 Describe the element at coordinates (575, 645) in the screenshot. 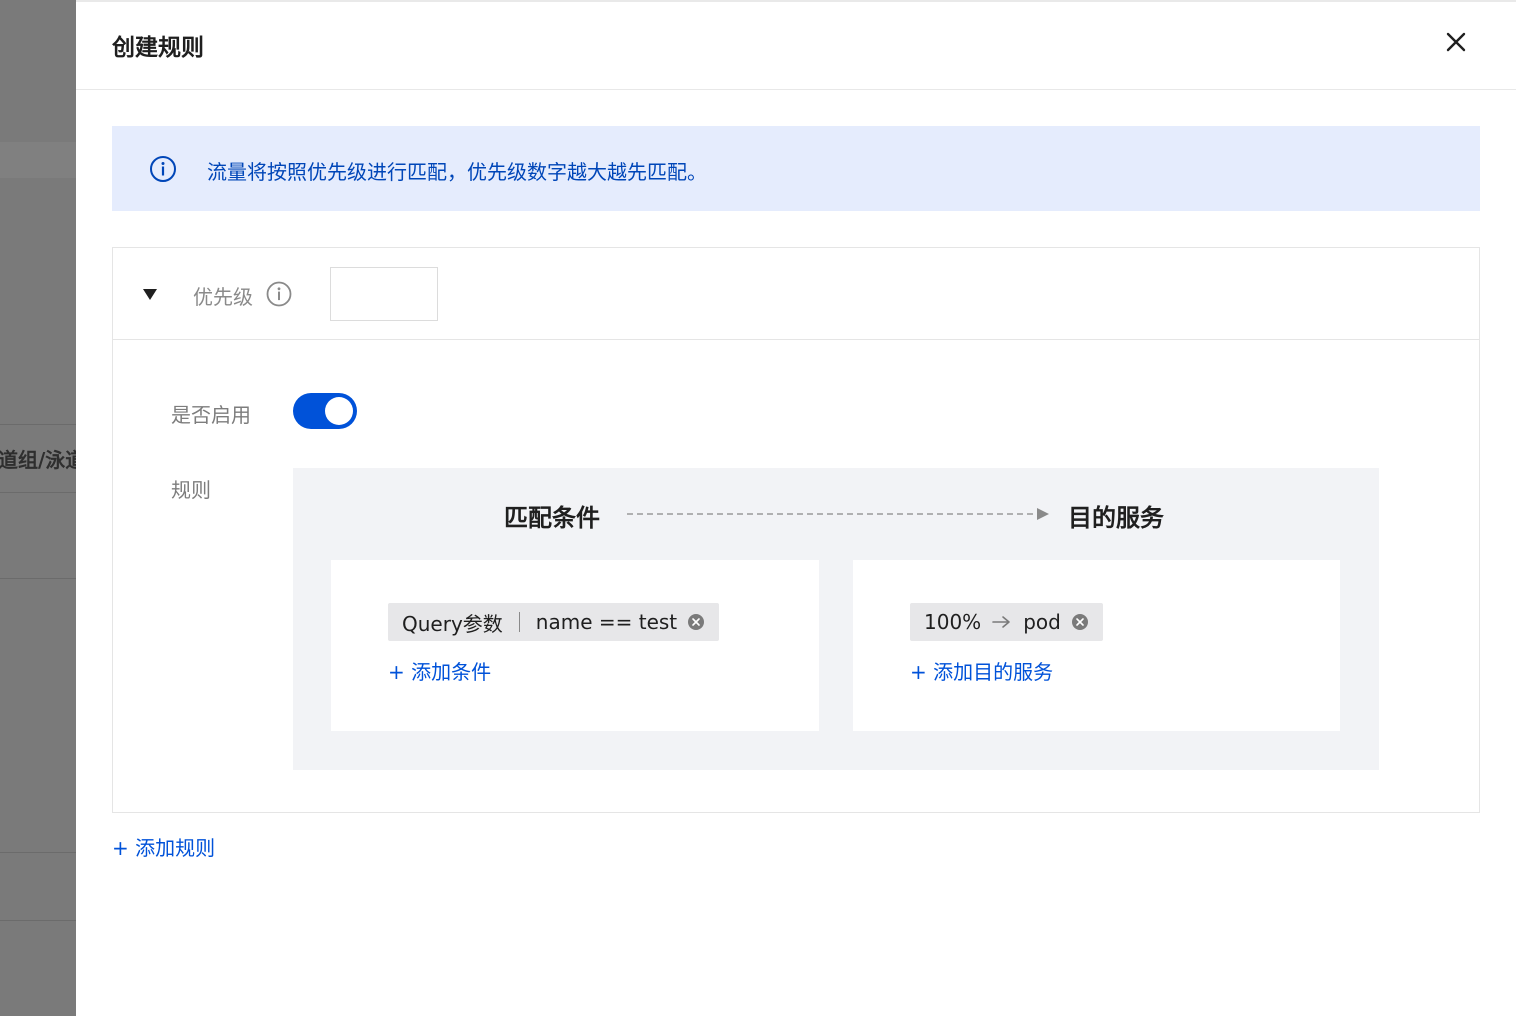

I see `conditions-box: Query参数 name == test + 添加条件` at that location.